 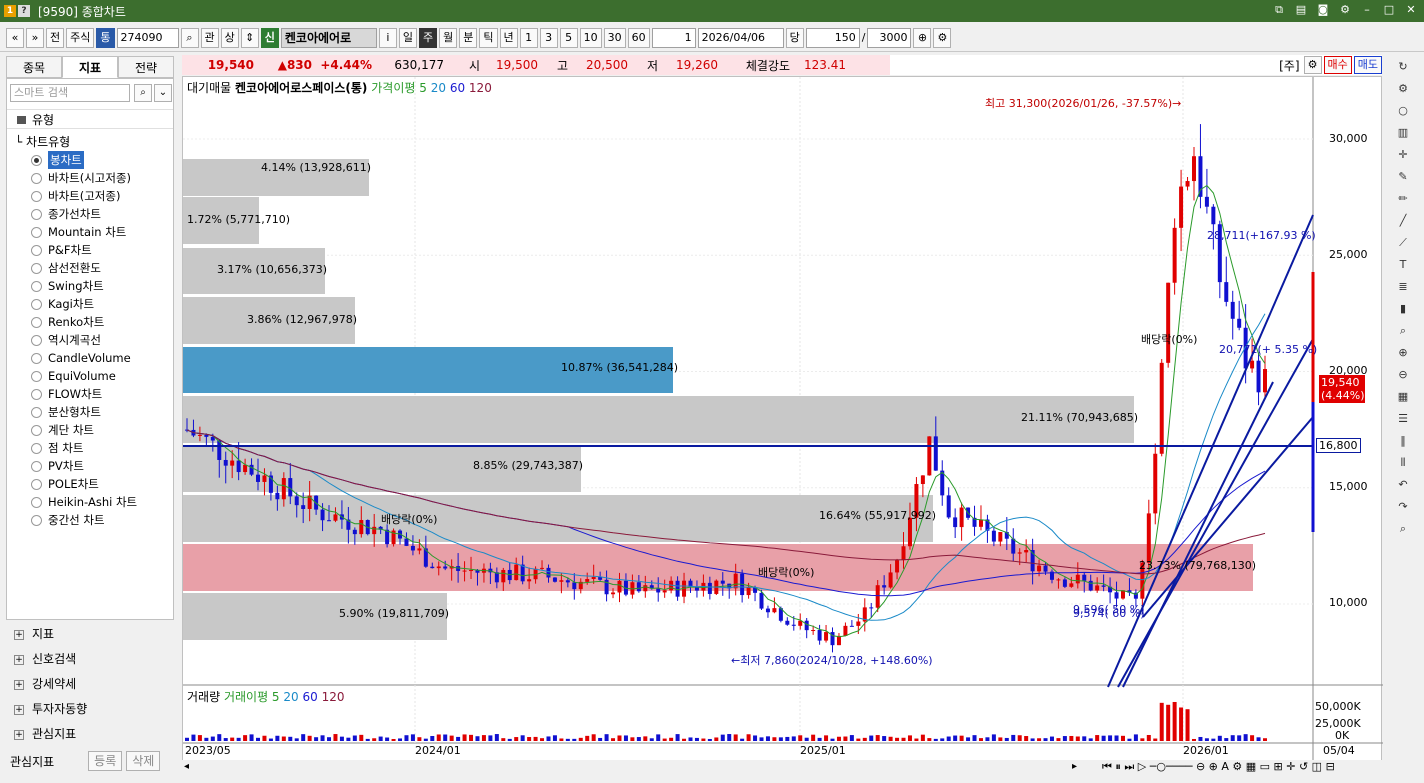 What do you see at coordinates (76, 430) in the screenshot?
I see `chart-type-item: 계단 차트` at bounding box center [76, 430].